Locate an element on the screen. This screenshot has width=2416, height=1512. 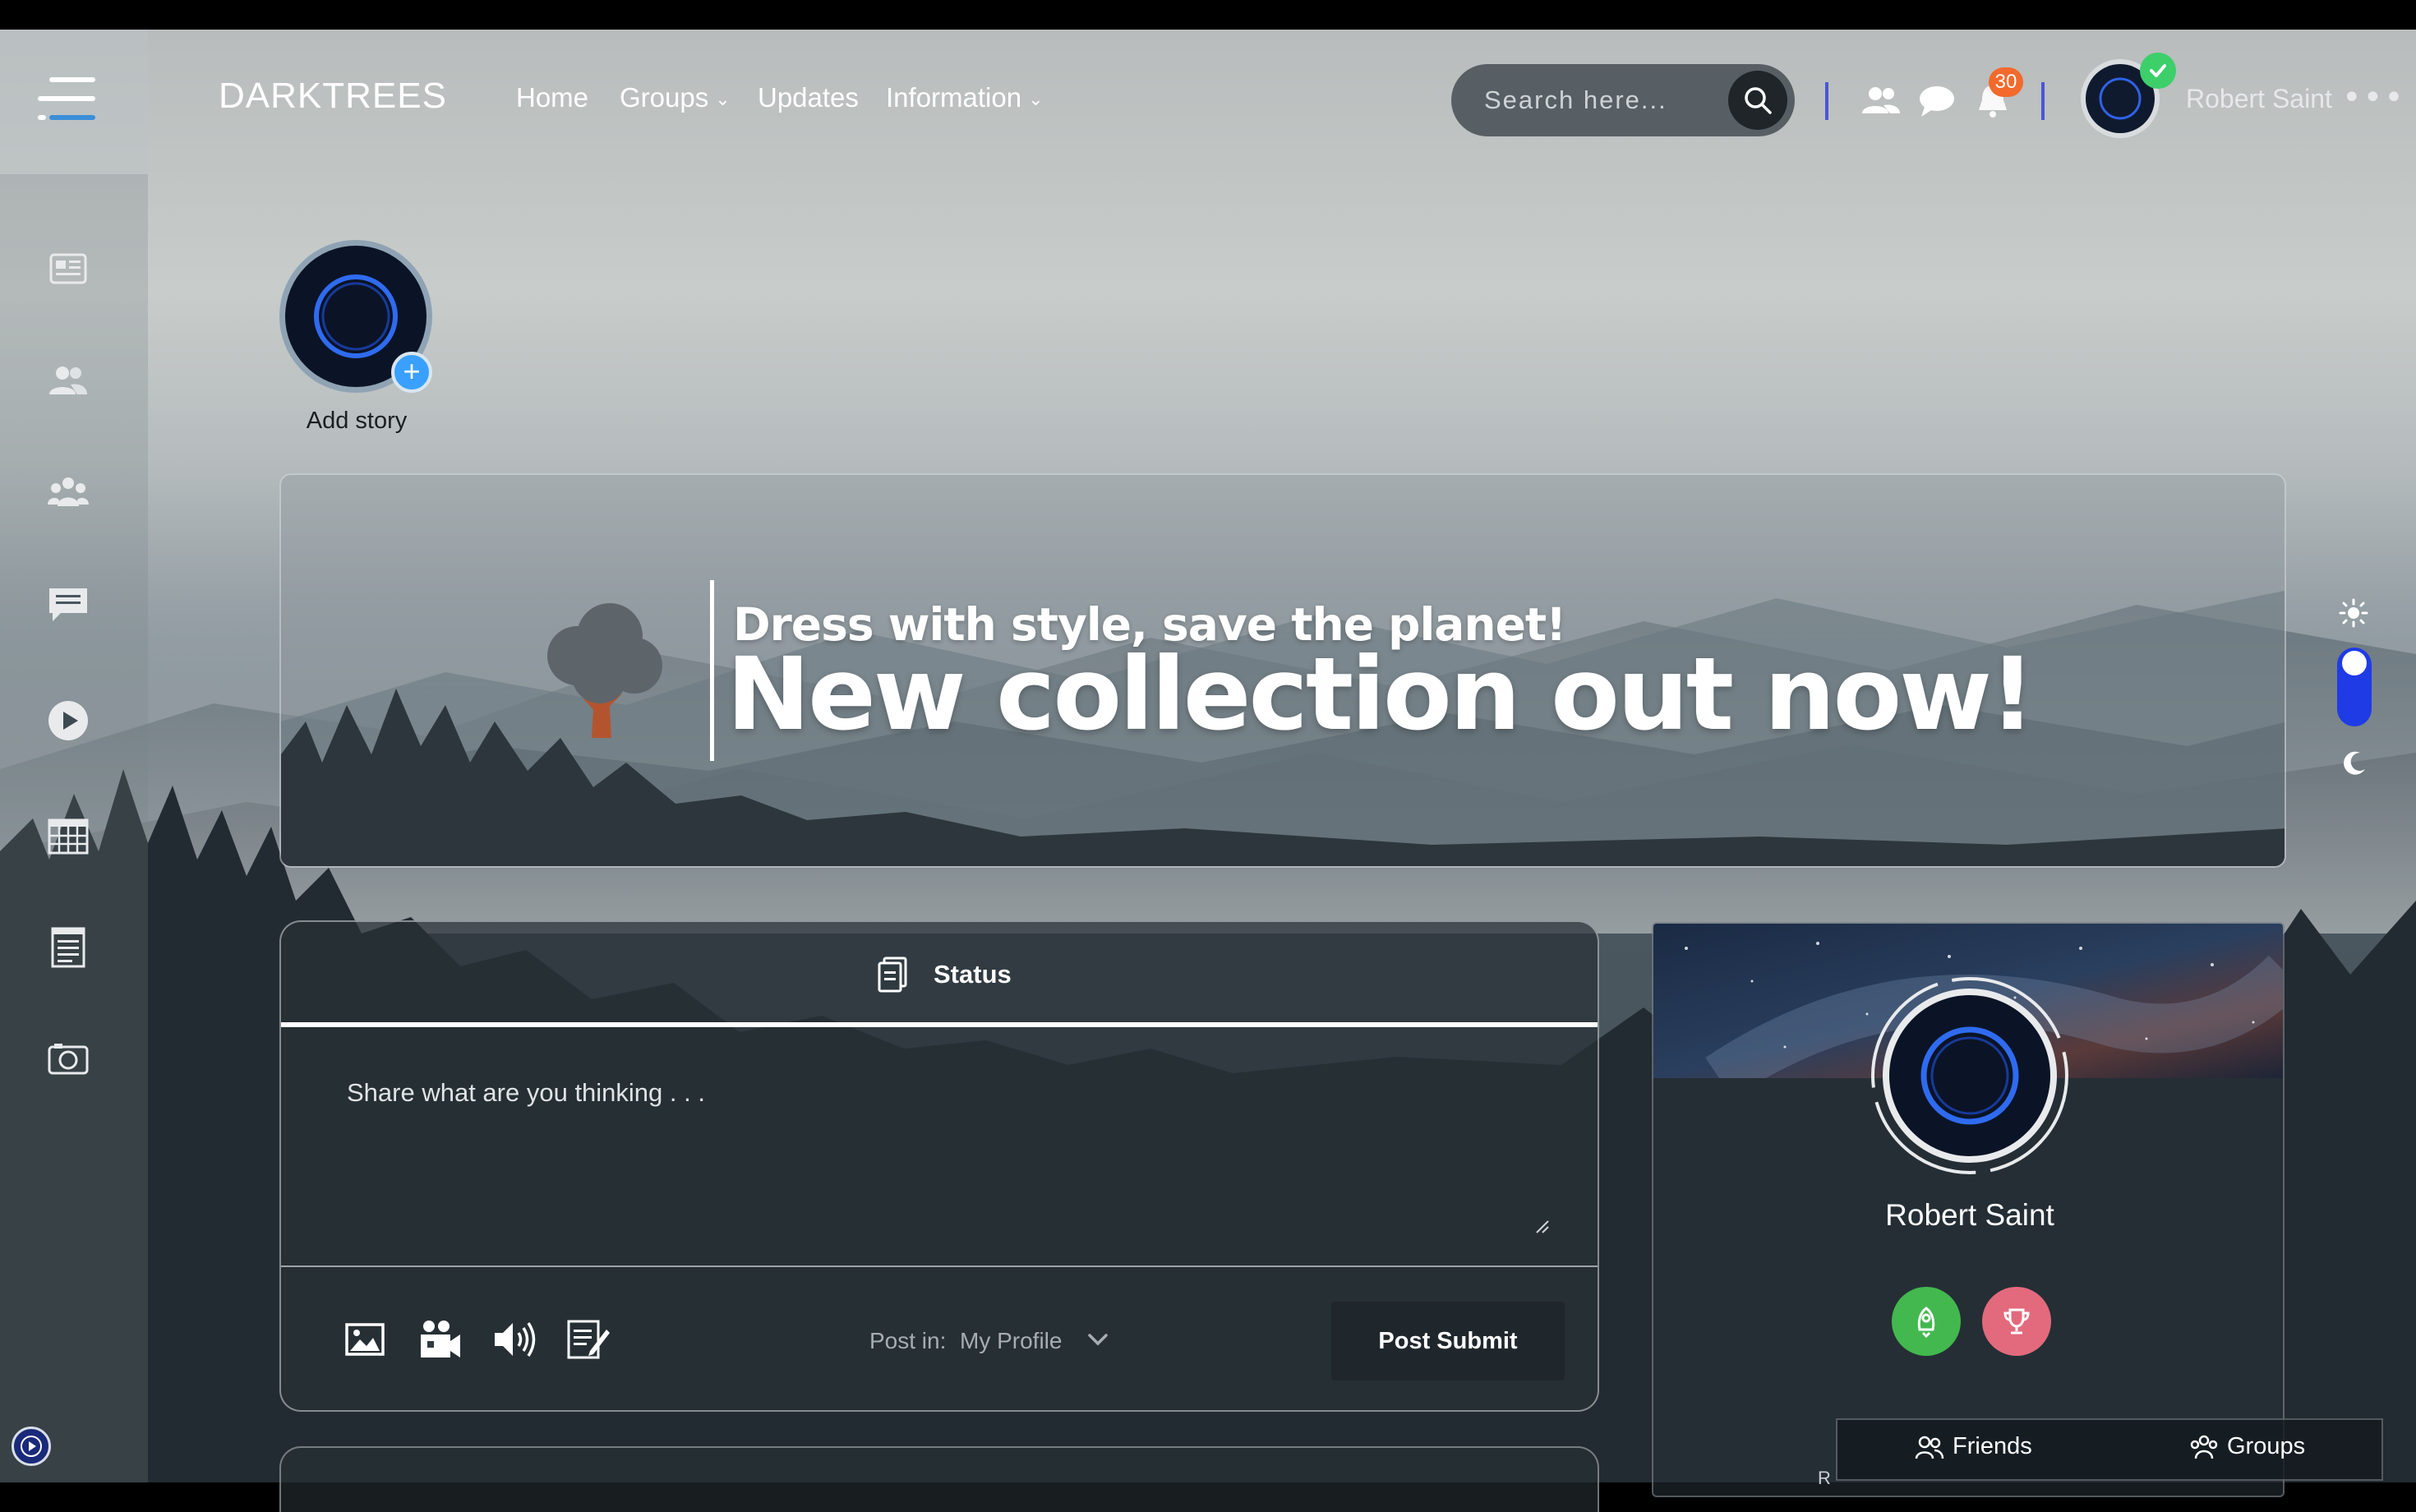
banner-title: New collection out now! is located at coordinates (1381, 695).